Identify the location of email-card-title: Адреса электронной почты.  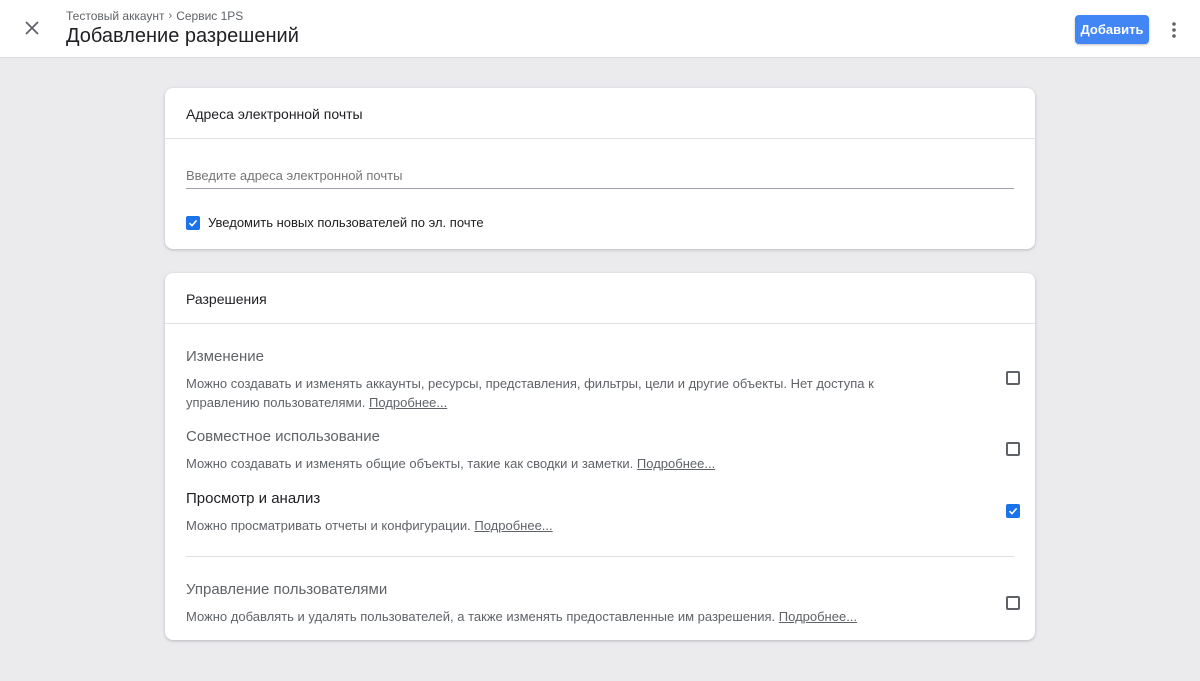
(600, 113).